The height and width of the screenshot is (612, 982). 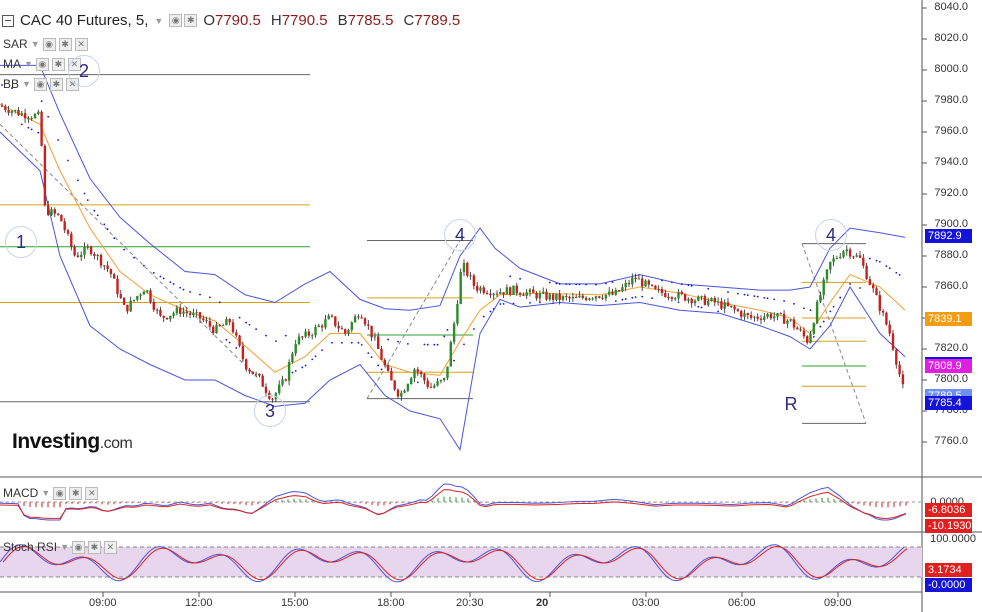 What do you see at coordinates (72, 442) in the screenshot?
I see `investing-logo: Investing.com` at bounding box center [72, 442].